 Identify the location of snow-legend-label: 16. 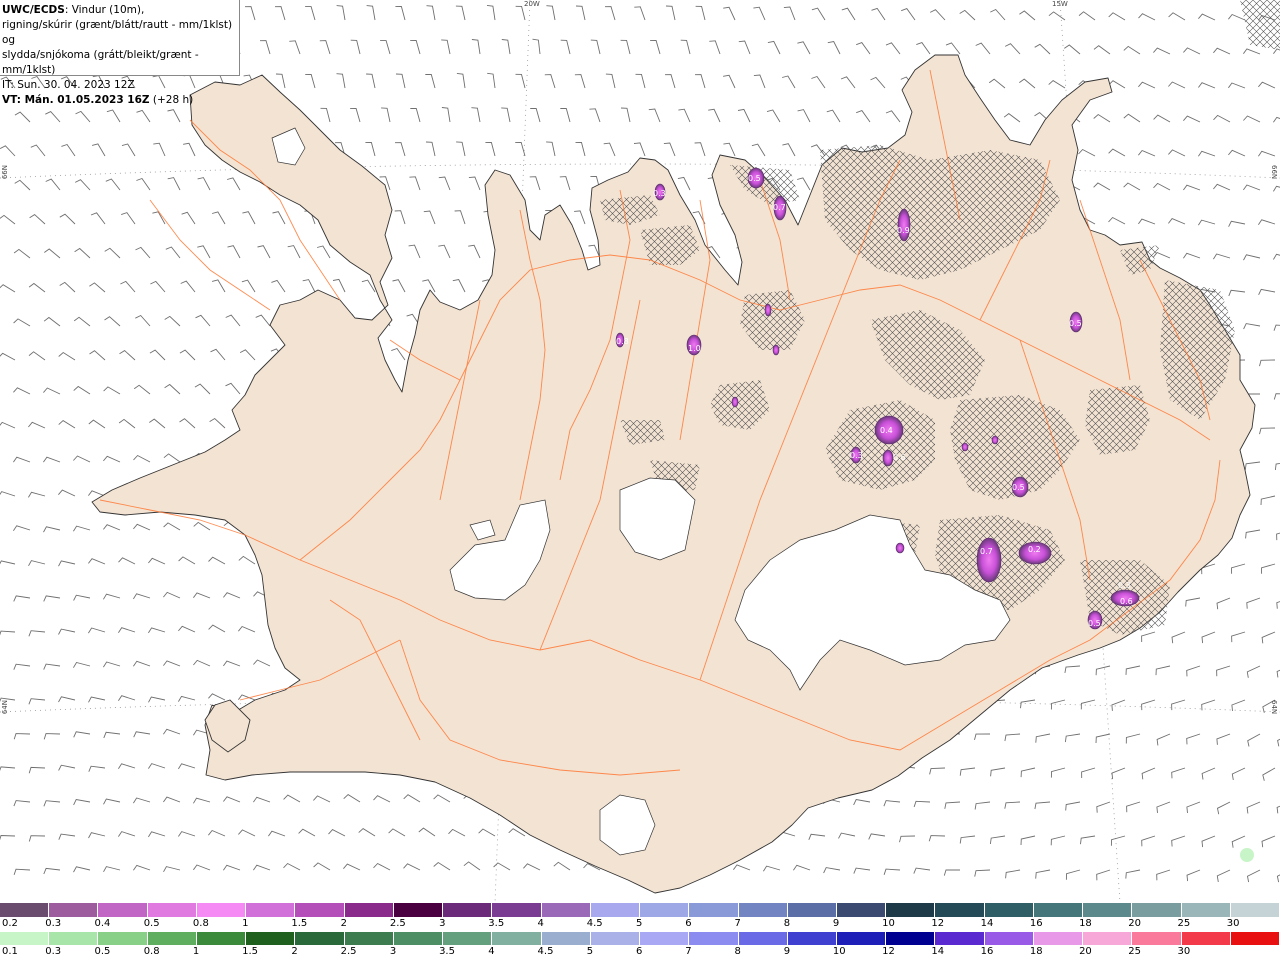
(1036, 923).